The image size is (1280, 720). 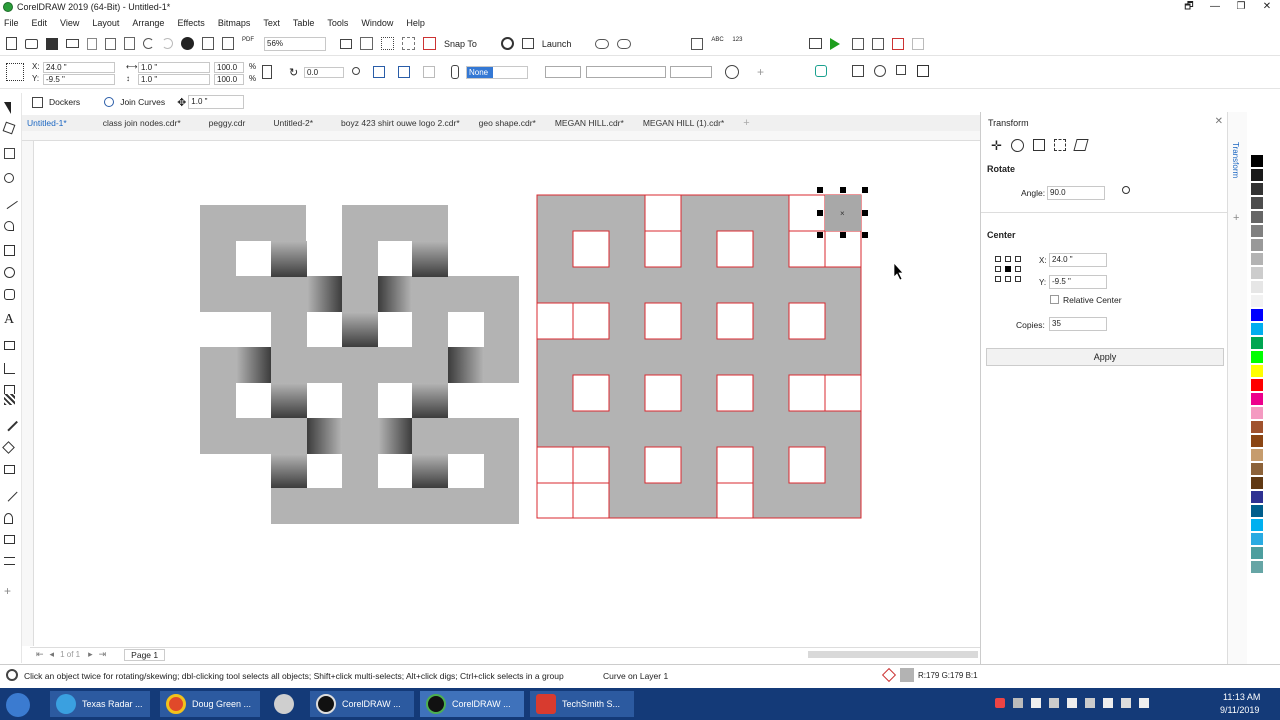 What do you see at coordinates (10, 494) in the screenshot?
I see `outline-tool-icon` at bounding box center [10, 494].